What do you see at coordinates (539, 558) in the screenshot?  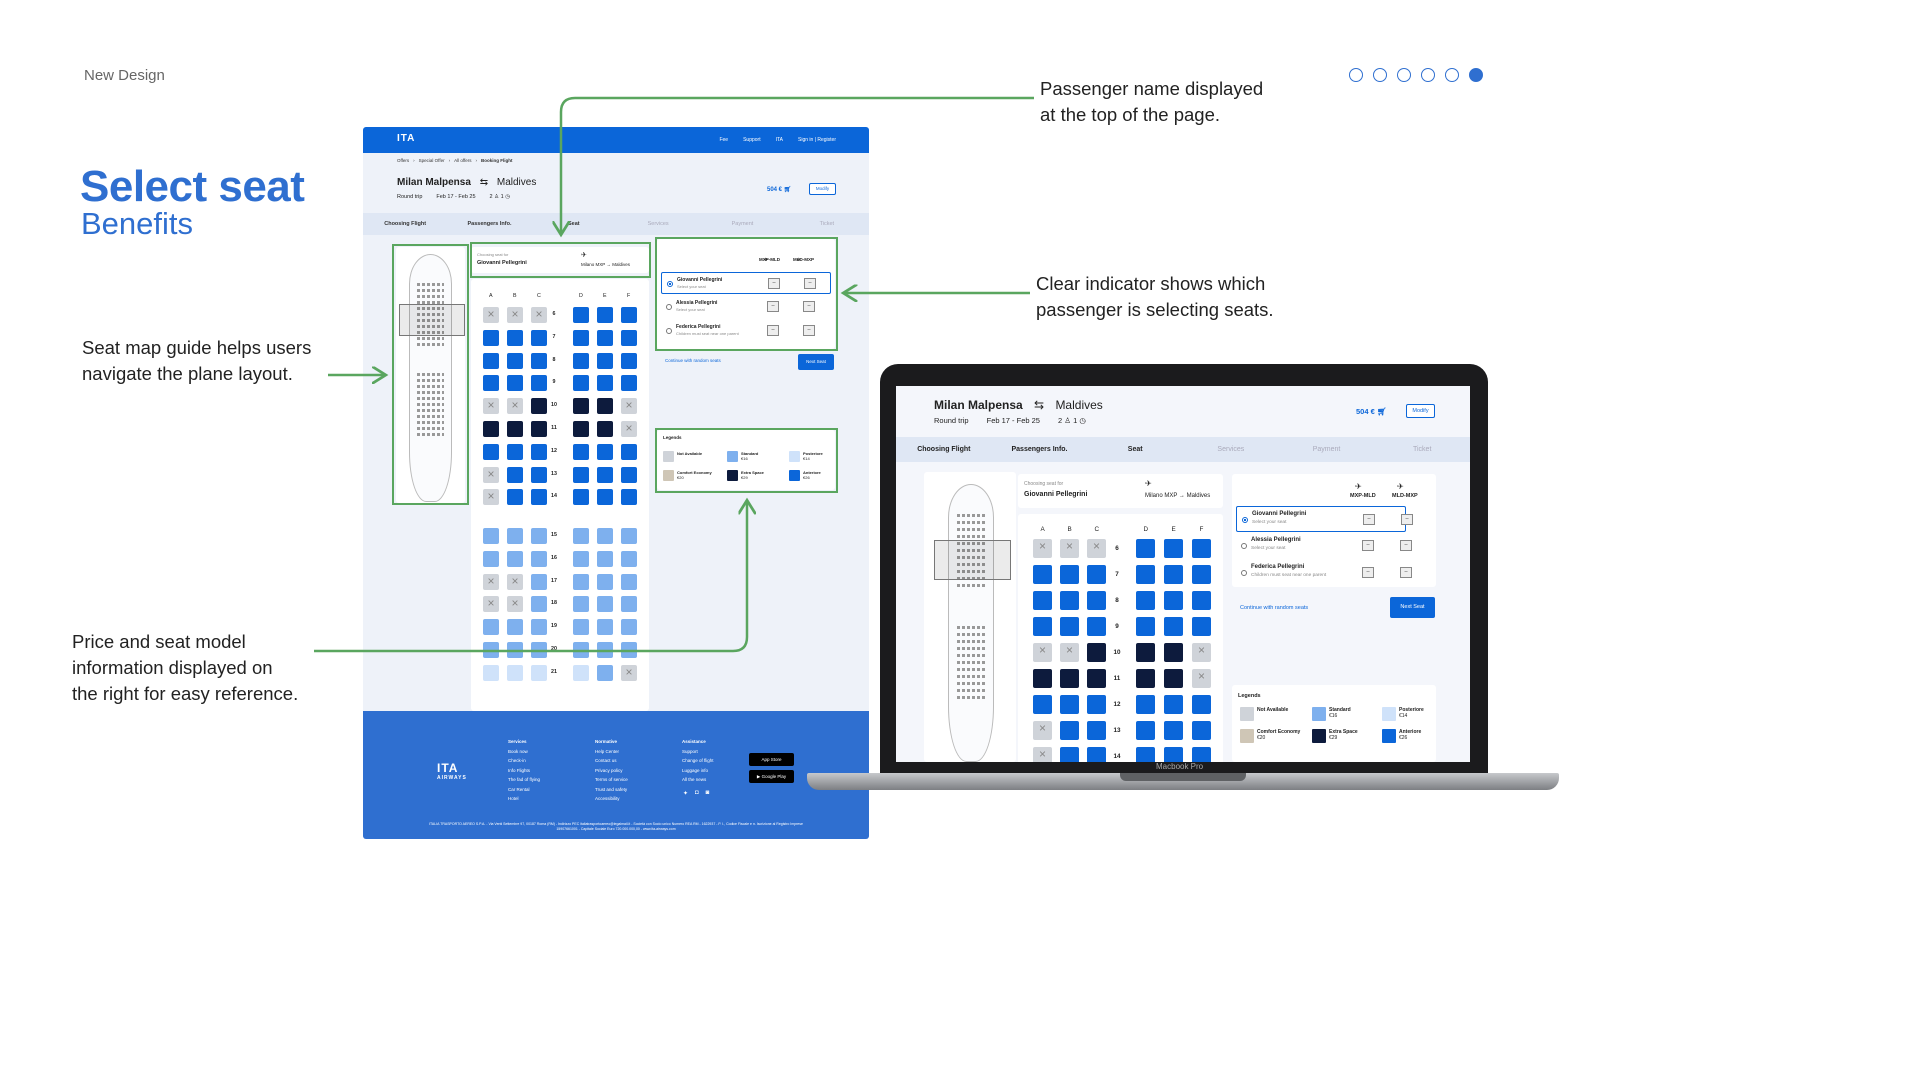 I see `seat-c16` at bounding box center [539, 558].